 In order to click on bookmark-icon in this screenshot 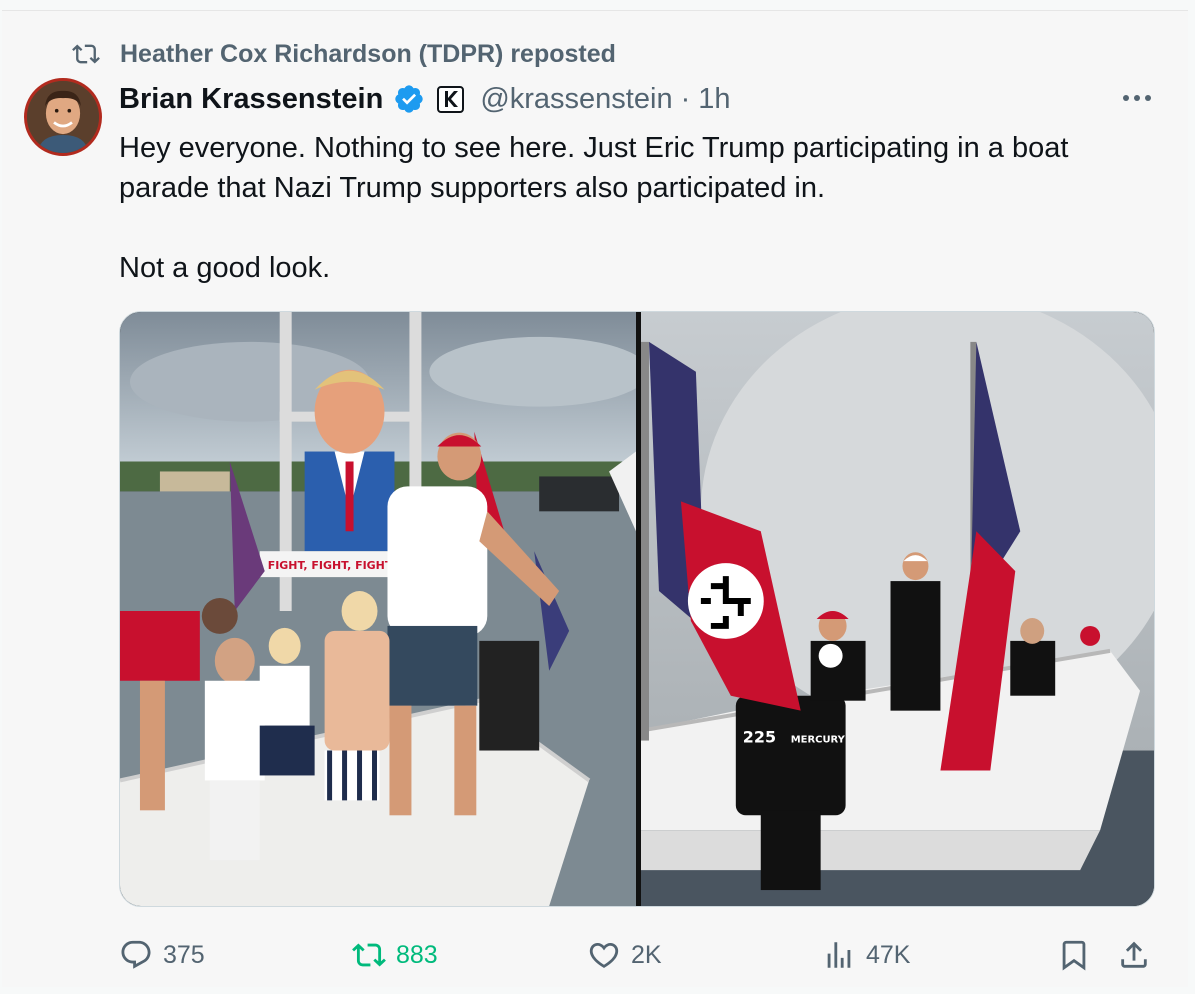, I will do `click(1074, 955)`.